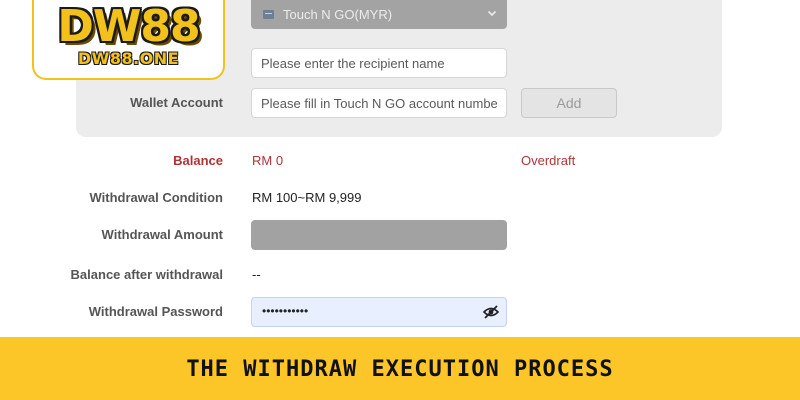 This screenshot has height=400, width=800. I want to click on wallet-type-select: Touch N GO(MYR), so click(379, 14).